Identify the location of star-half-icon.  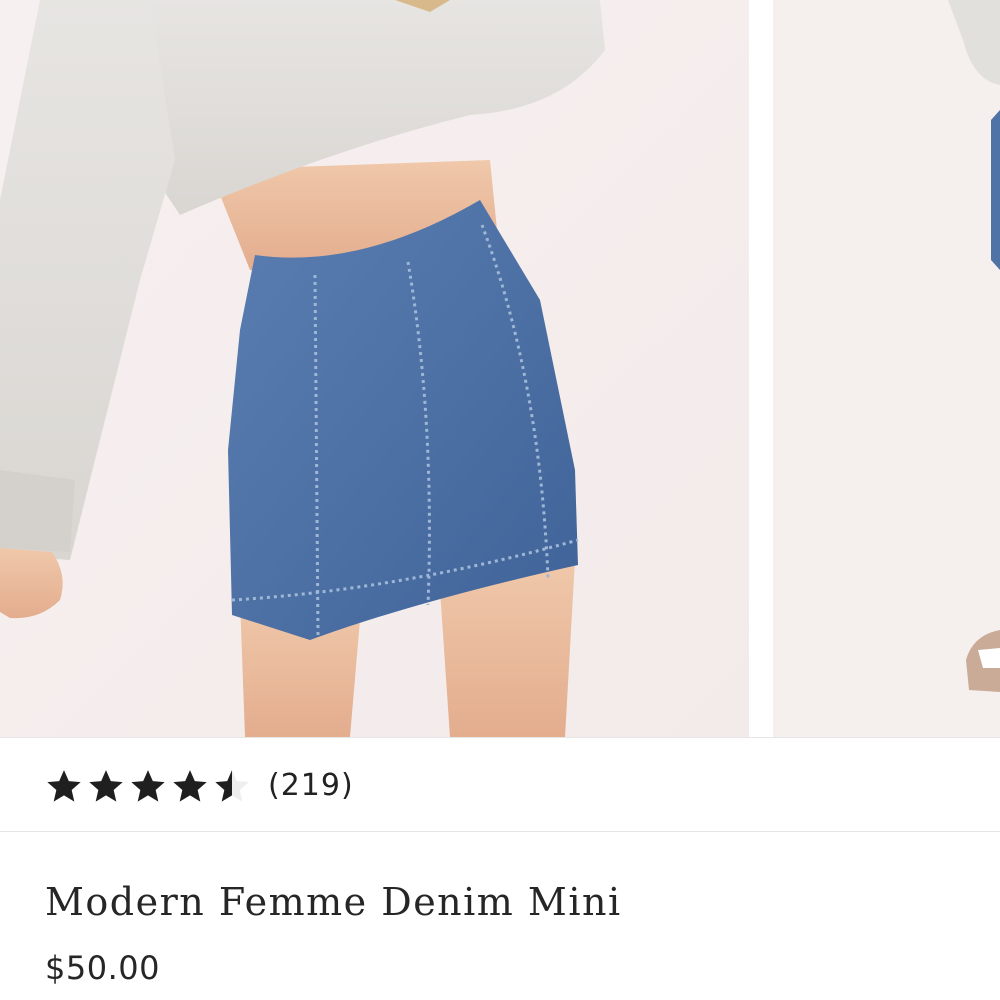
(232, 786).